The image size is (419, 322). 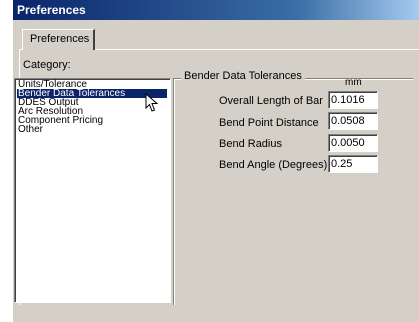 What do you see at coordinates (92, 130) in the screenshot?
I see `category-item-other: Other` at bounding box center [92, 130].